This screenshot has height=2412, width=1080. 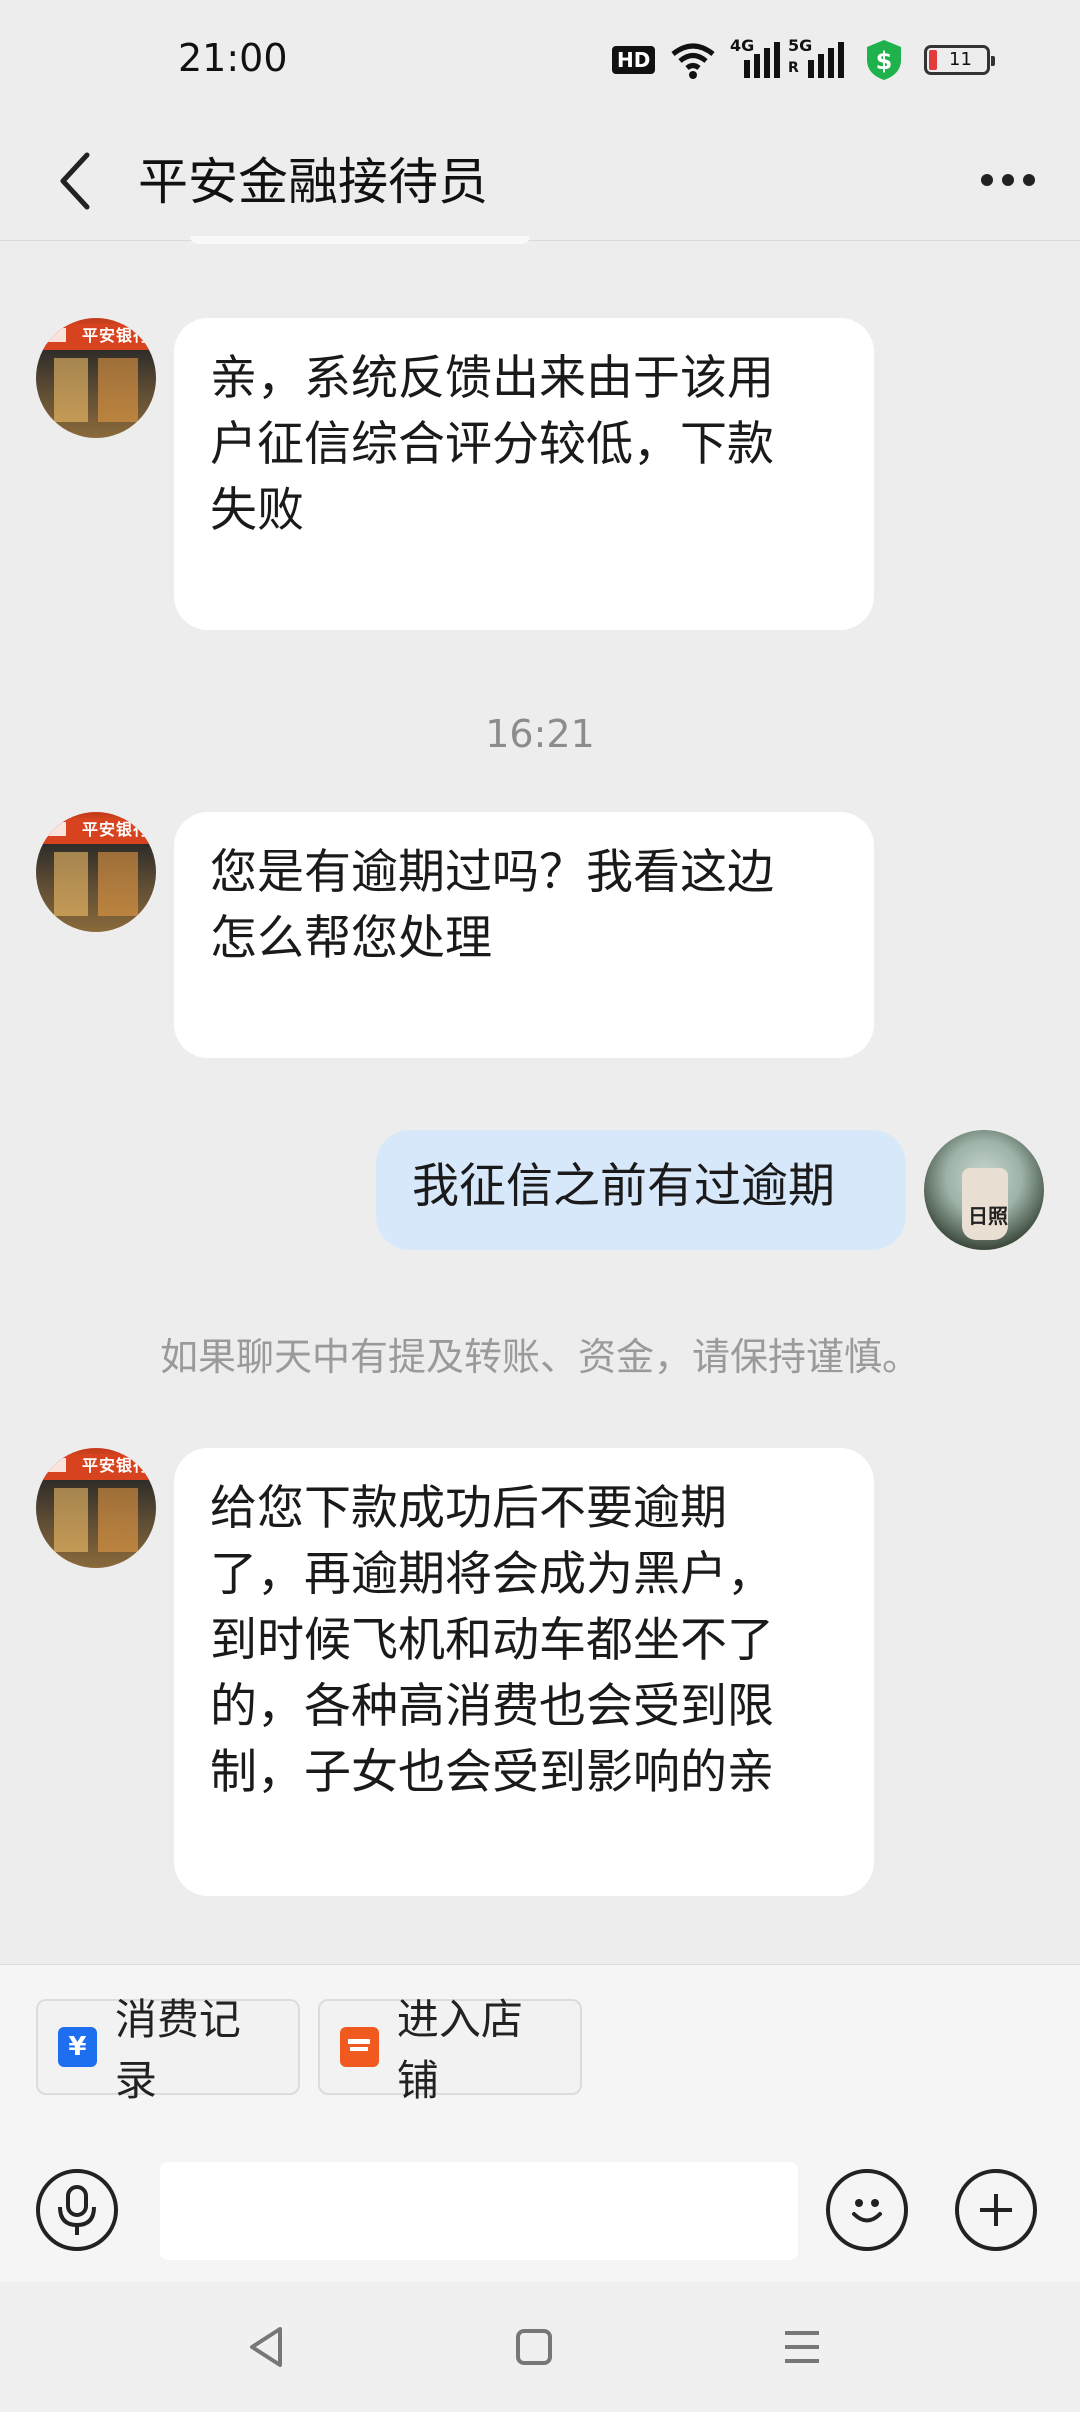 What do you see at coordinates (492, 444) in the screenshot?
I see `message-line: 户征信综合评分较低，下款` at bounding box center [492, 444].